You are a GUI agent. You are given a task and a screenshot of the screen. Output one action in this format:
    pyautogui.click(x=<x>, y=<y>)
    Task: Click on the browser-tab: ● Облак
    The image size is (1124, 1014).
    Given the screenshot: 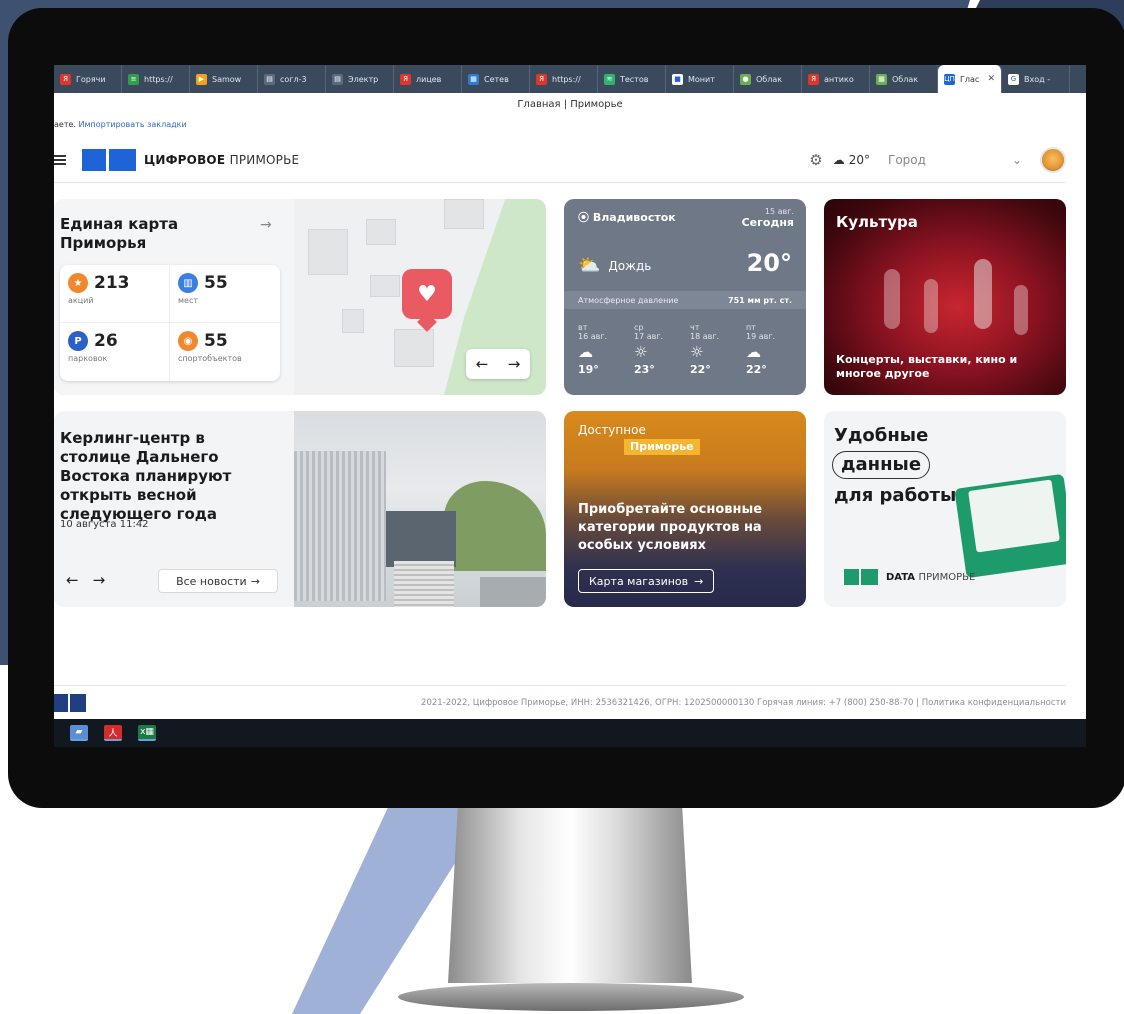 What is the action you would take?
    pyautogui.click(x=768, y=79)
    